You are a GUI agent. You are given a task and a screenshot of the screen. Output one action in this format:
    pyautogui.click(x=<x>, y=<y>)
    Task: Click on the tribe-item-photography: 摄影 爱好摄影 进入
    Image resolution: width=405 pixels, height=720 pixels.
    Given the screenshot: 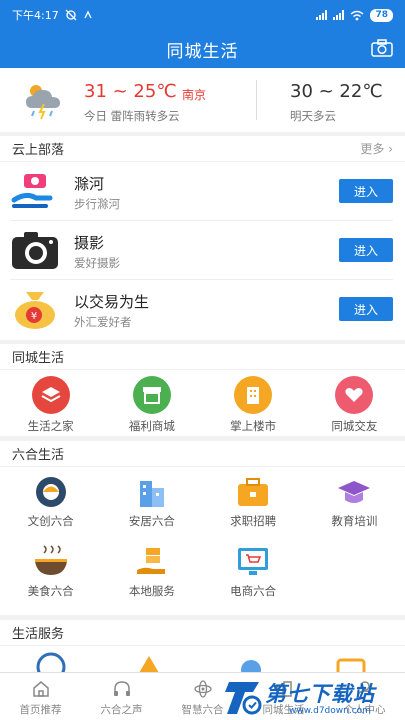 What is the action you would take?
    pyautogui.click(x=201, y=250)
    